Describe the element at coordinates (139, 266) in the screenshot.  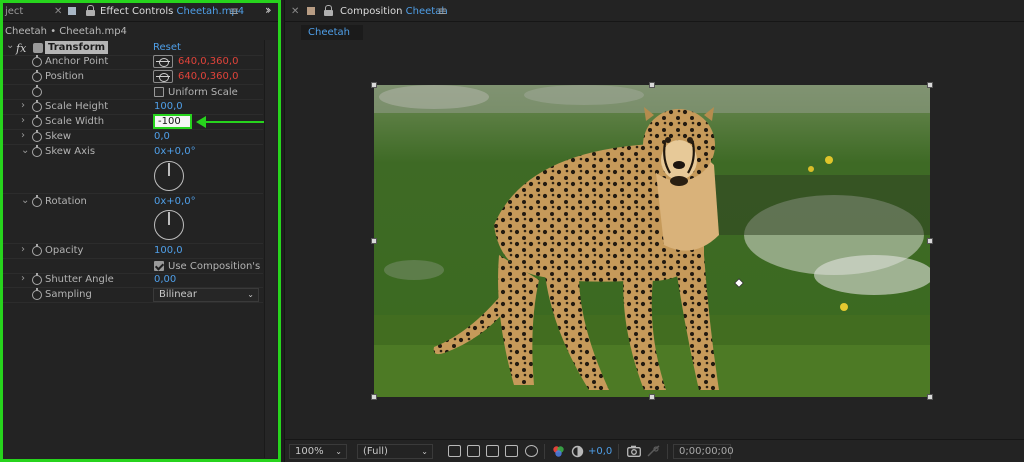
I see `property-row-use-comp-shutter: Use Composition's Sh` at that location.